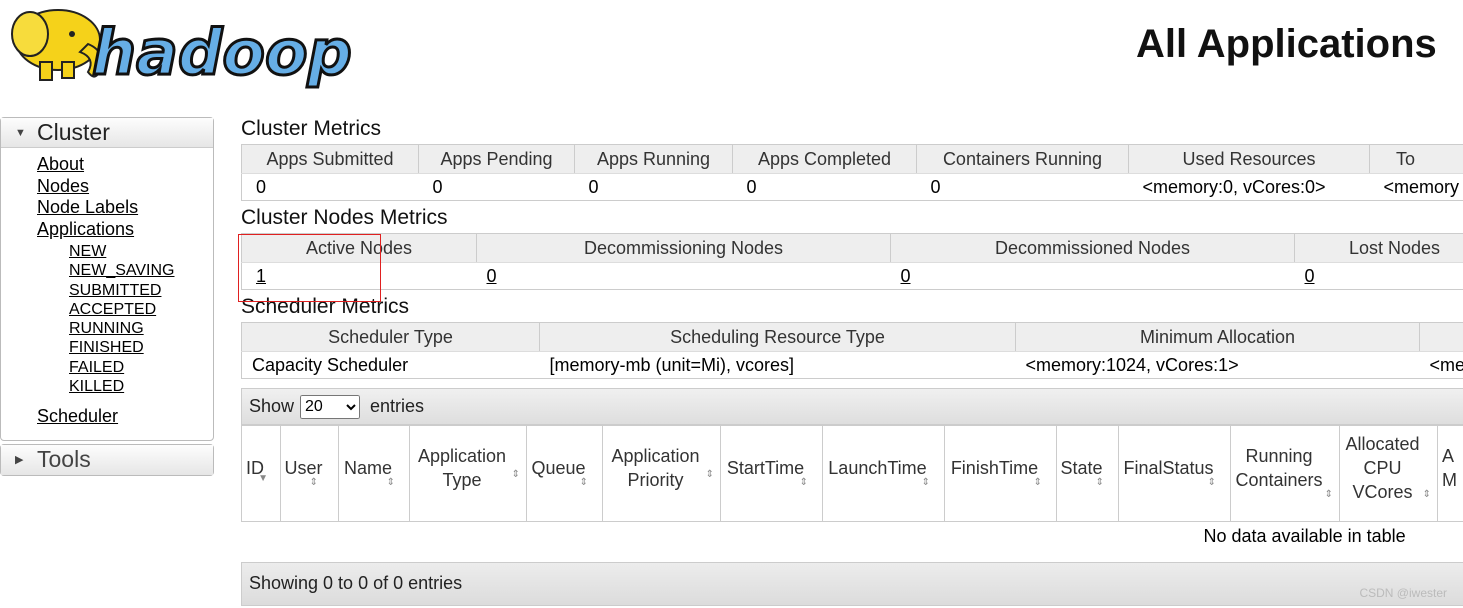 The image size is (1463, 608). I want to click on state-new-saving-link: NEW_SAVING, so click(141, 270).